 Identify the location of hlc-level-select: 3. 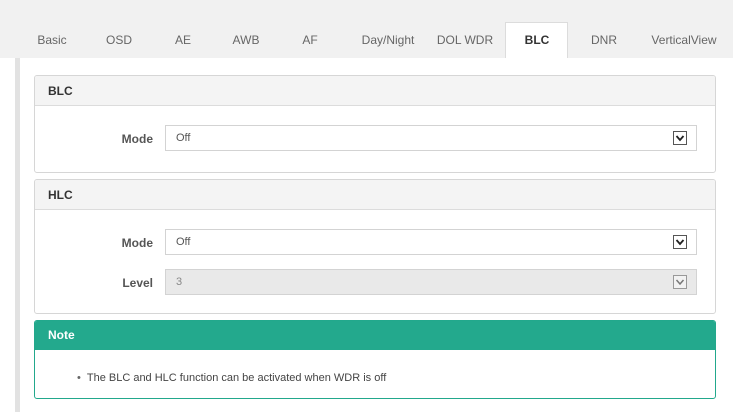
(431, 282).